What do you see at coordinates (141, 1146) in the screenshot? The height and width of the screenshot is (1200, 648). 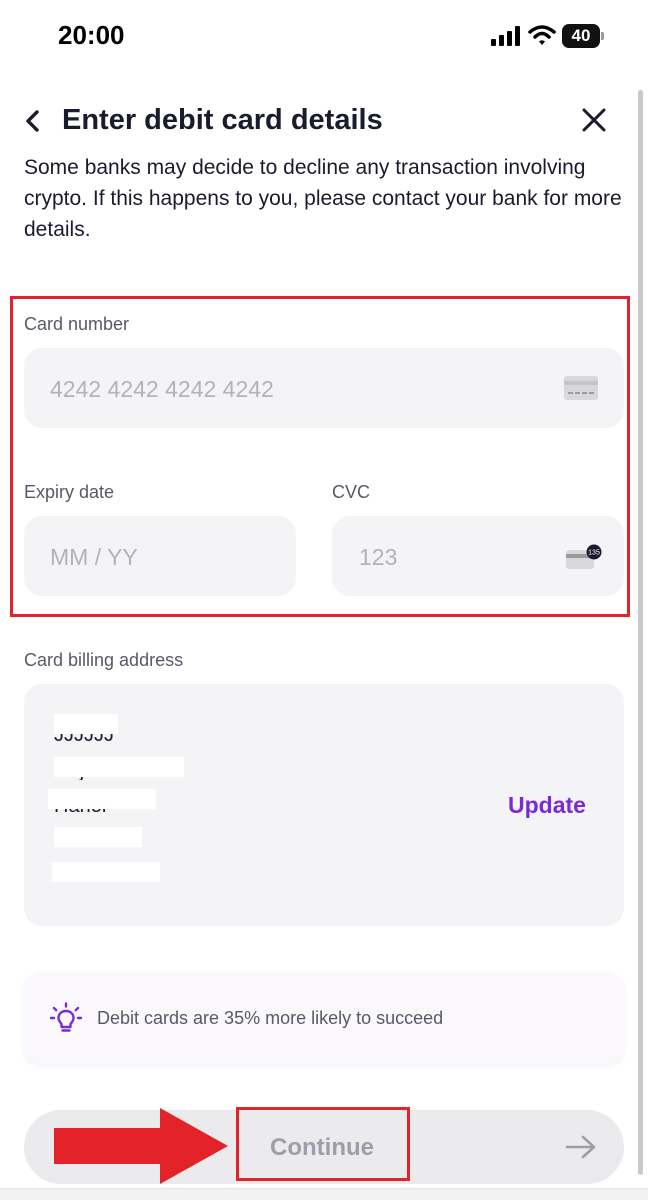 I see `pointer-arrow-icon` at bounding box center [141, 1146].